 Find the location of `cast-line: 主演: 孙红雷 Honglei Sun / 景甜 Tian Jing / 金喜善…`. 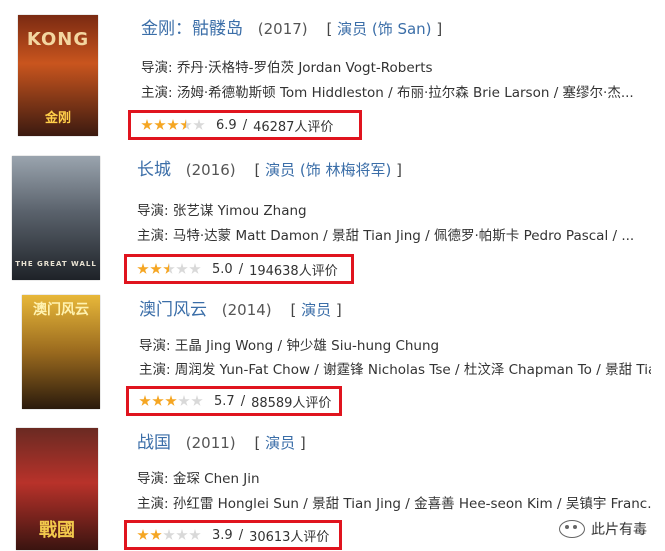

cast-line: 主演: 孙红雷 Honglei Sun / 景甜 Tian Jing / 金喜善… is located at coordinates (394, 502).